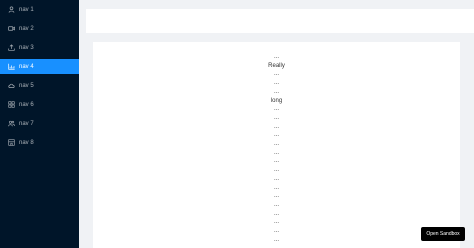  I want to click on sidebar-item-label: nav 1, so click(26, 9).